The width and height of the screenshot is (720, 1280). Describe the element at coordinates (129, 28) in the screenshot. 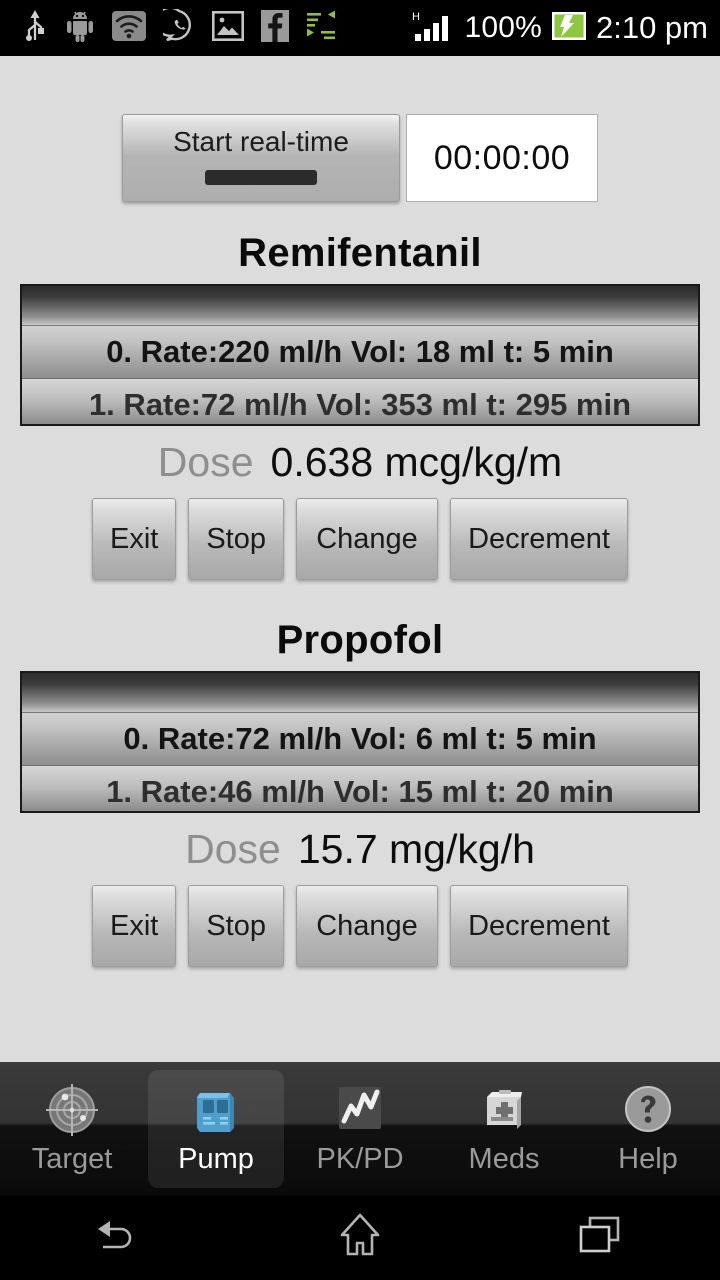

I see `wifi-icon` at that location.